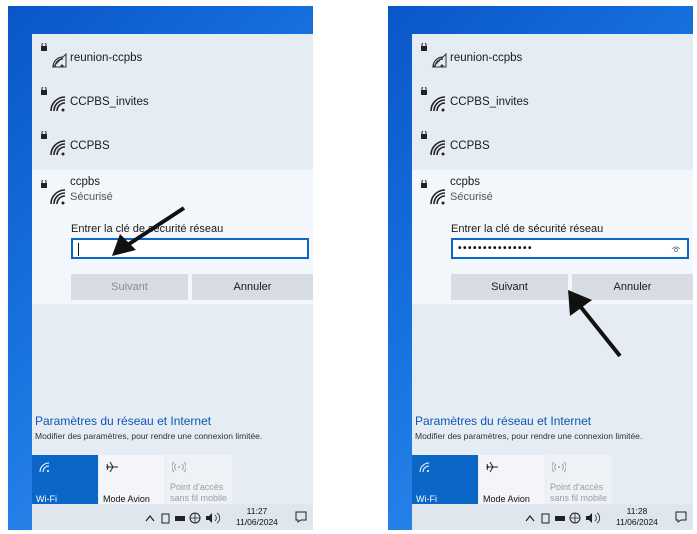 The width and height of the screenshot is (697, 534). What do you see at coordinates (570, 248) in the screenshot?
I see `security-key-input: •••••••••••••••` at bounding box center [570, 248].